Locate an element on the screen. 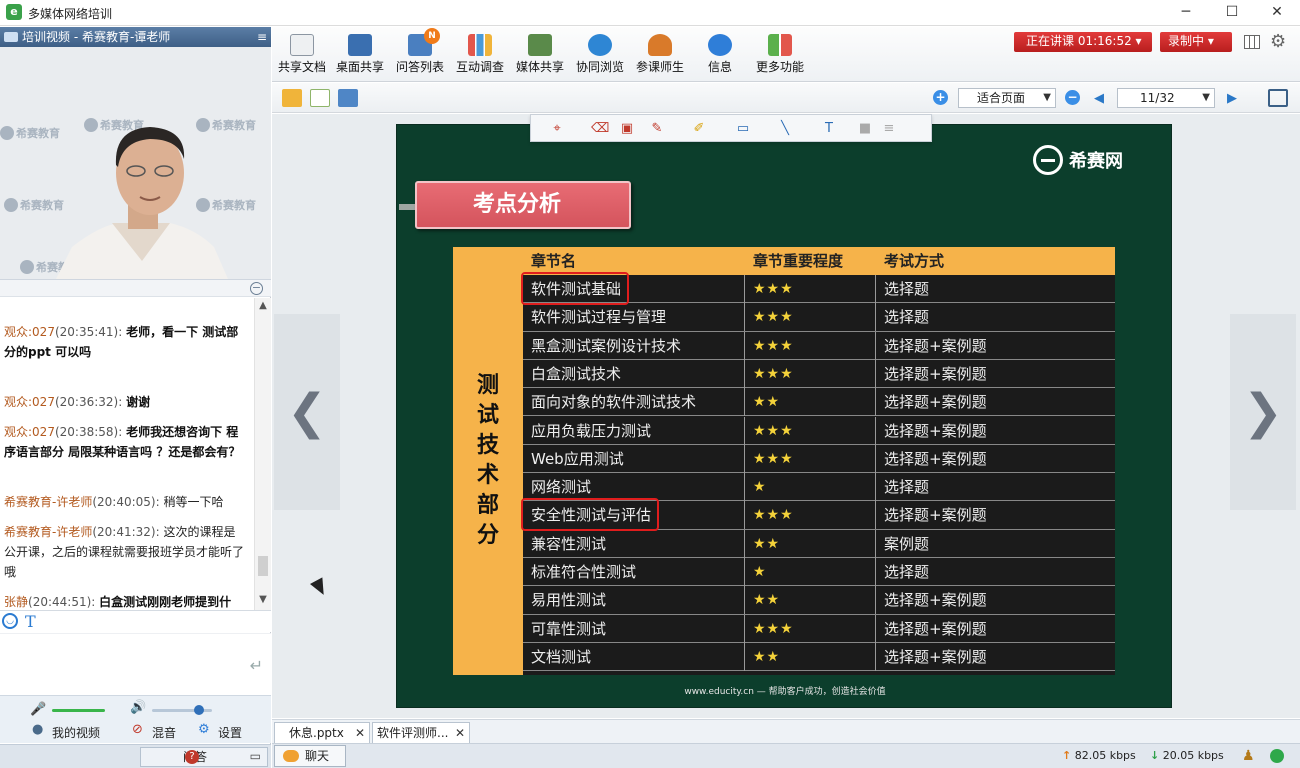  fullscreen-icon is located at coordinates (1278, 98).